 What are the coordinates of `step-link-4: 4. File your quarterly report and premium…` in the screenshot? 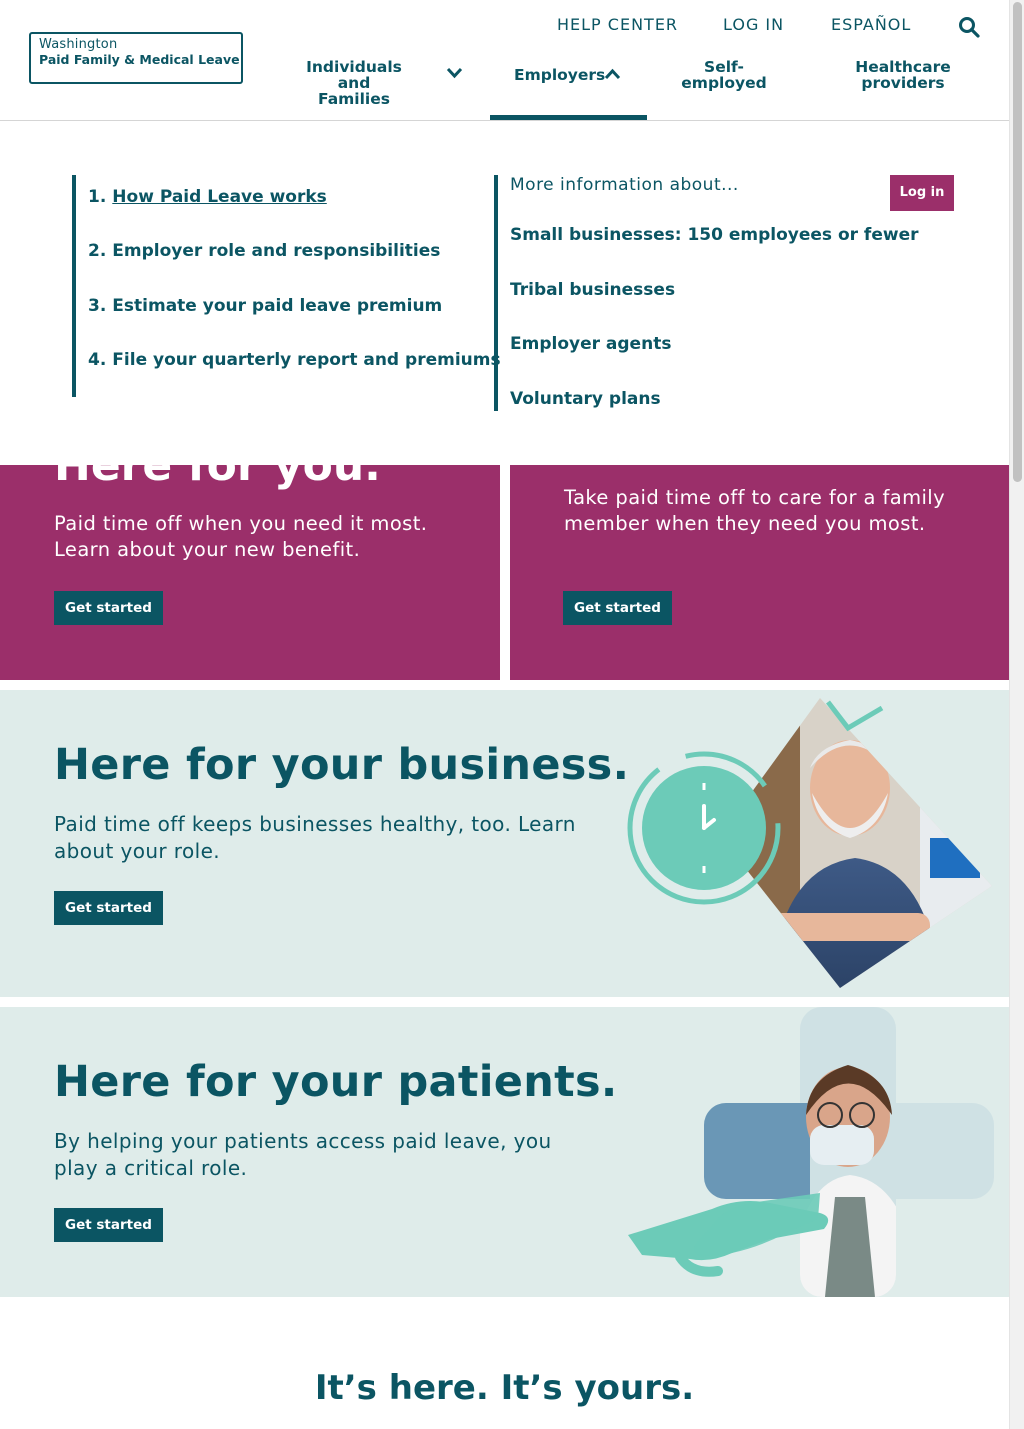 It's located at (294, 360).